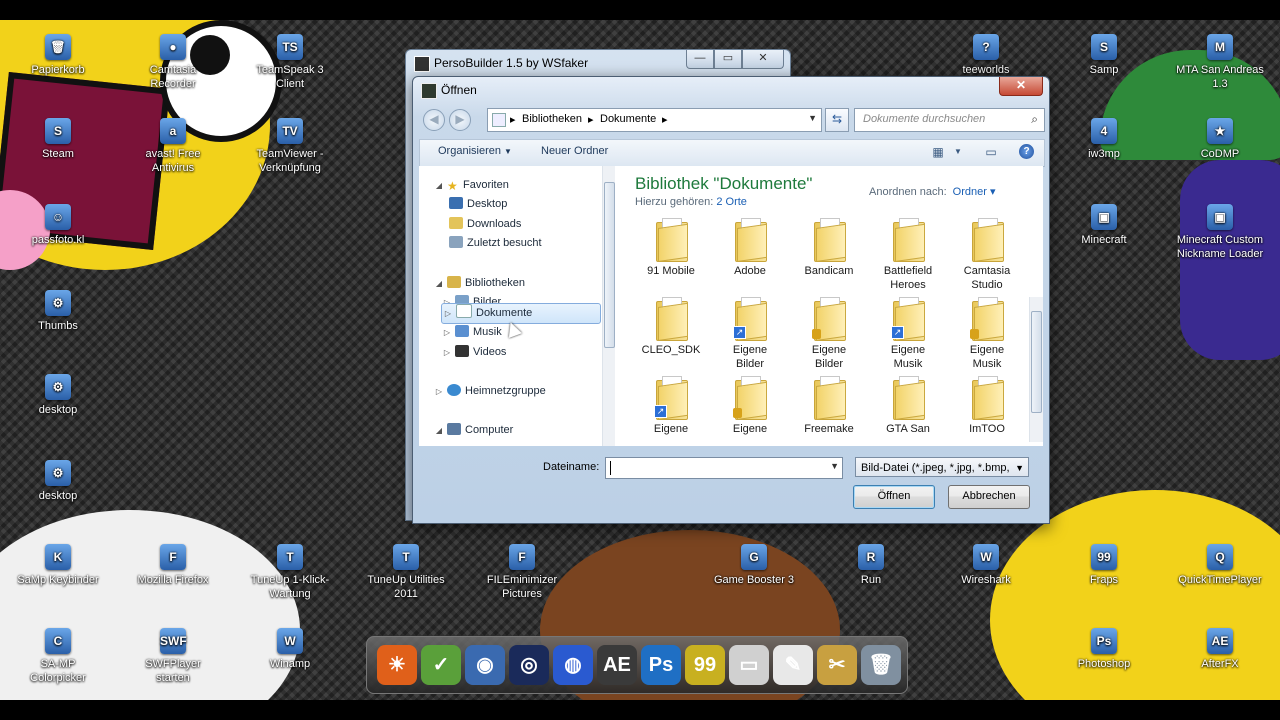 Image resolution: width=1280 pixels, height=720 pixels. I want to click on desktop-icon-item: M MTA San Andreas 1.3, so click(1220, 62).